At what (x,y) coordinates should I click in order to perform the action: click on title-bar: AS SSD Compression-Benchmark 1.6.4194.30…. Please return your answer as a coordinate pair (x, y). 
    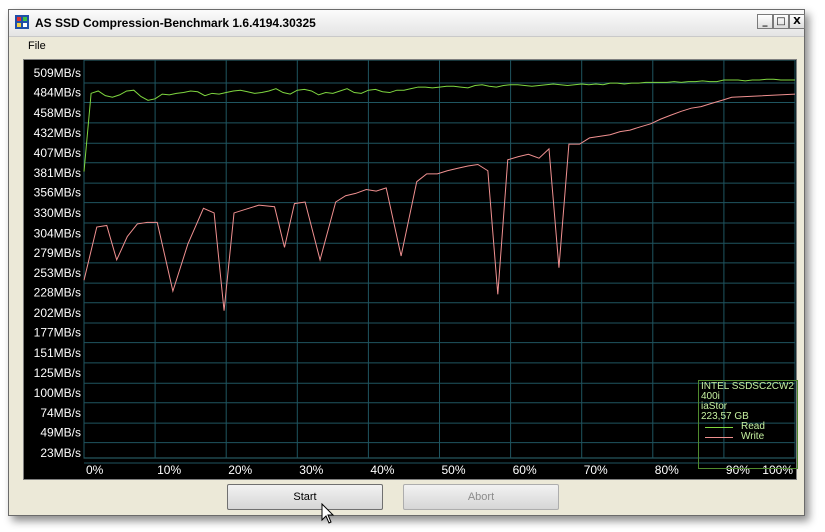
    Looking at the image, I should click on (407, 23).